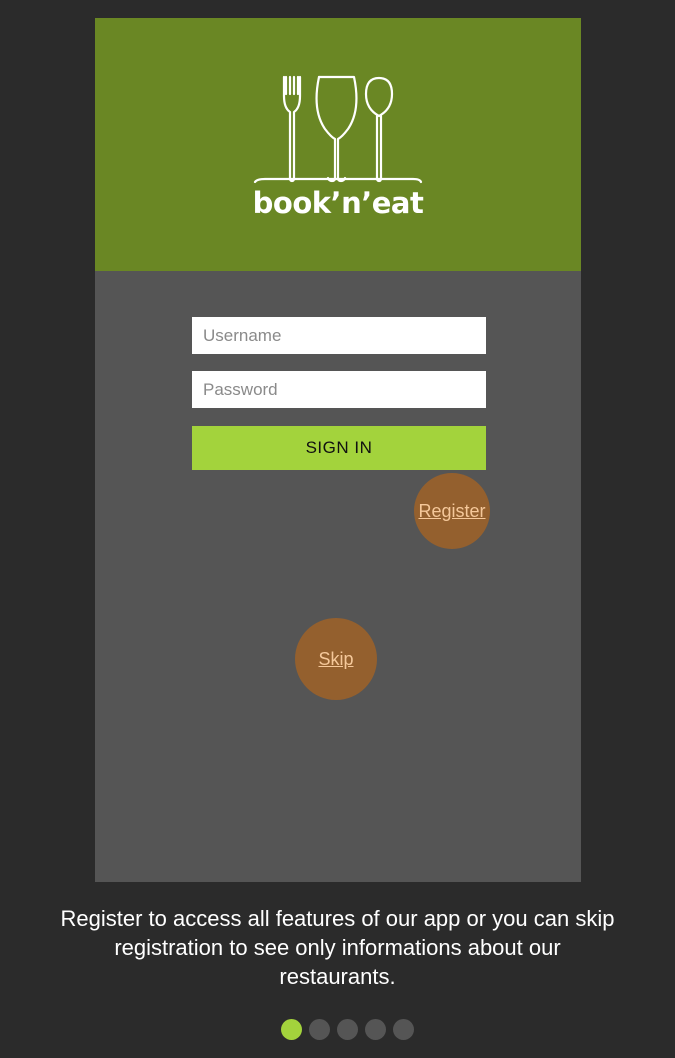  I want to click on pagination-dots, so click(337, 1030).